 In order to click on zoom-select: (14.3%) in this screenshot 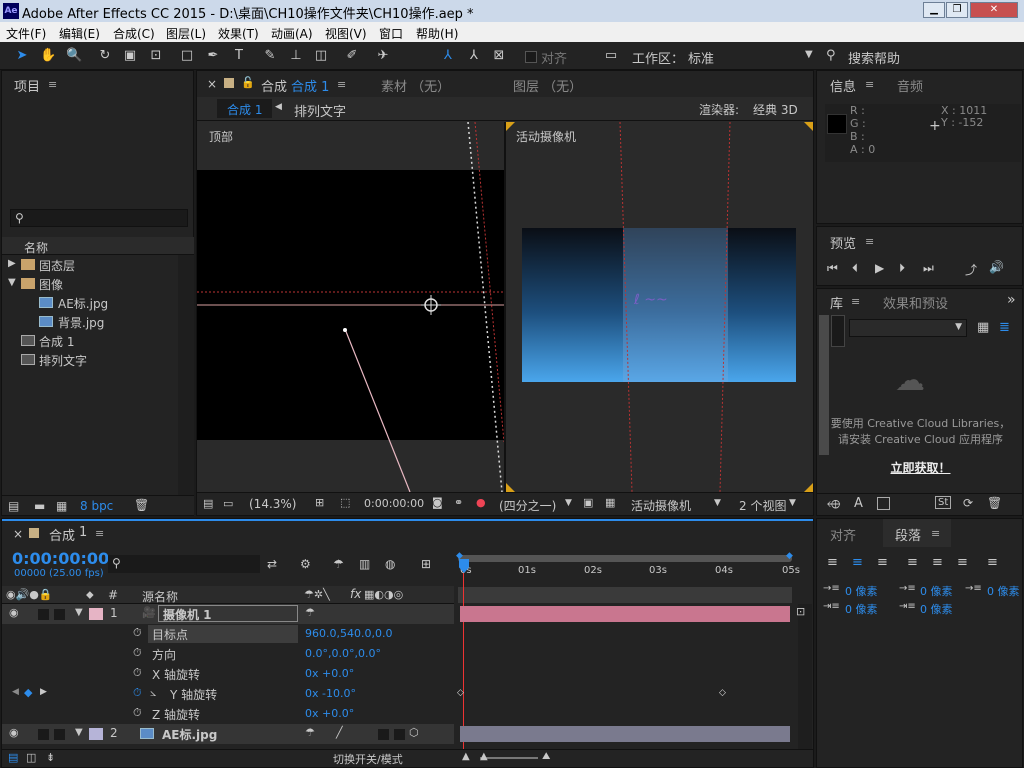, I will do `click(272, 504)`.